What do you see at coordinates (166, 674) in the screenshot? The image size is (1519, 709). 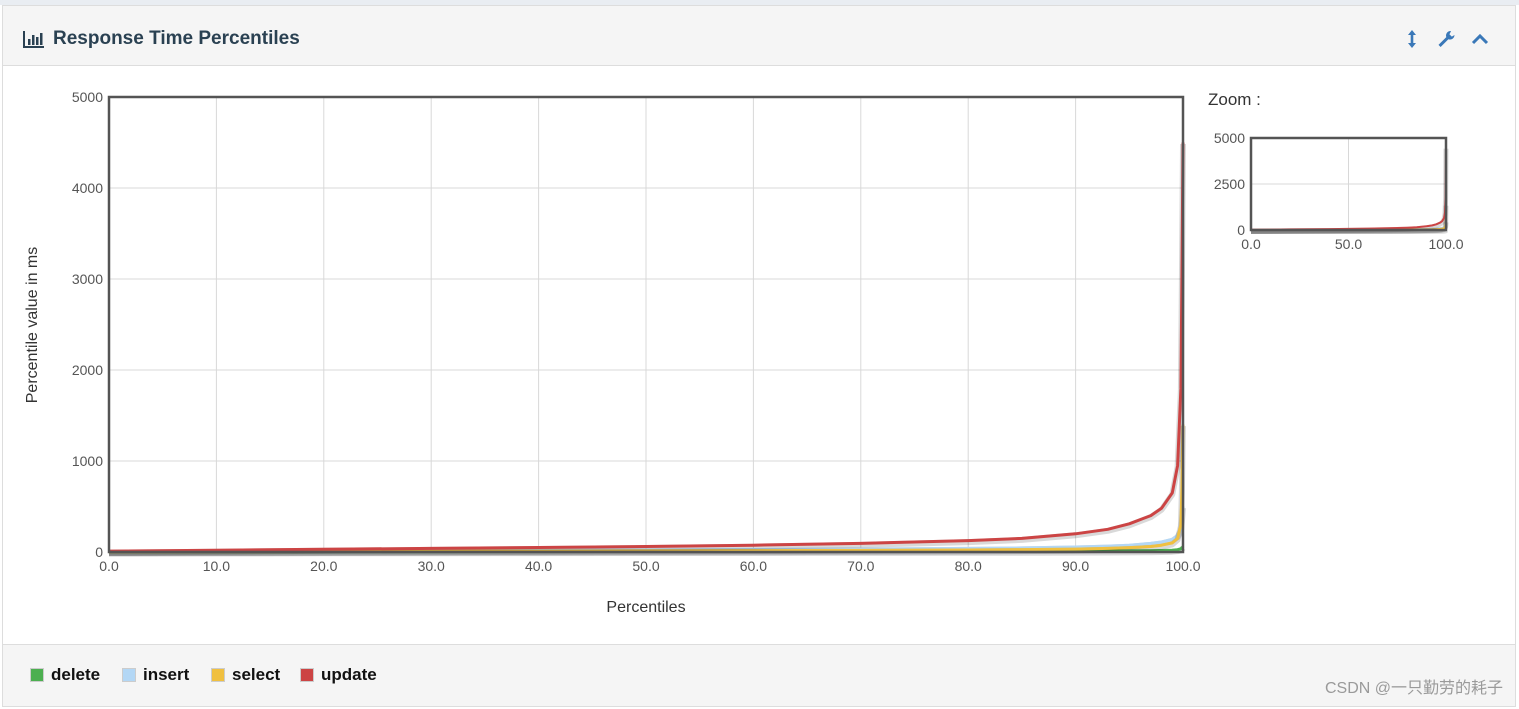 I see `legend-label-insert: insert` at bounding box center [166, 674].